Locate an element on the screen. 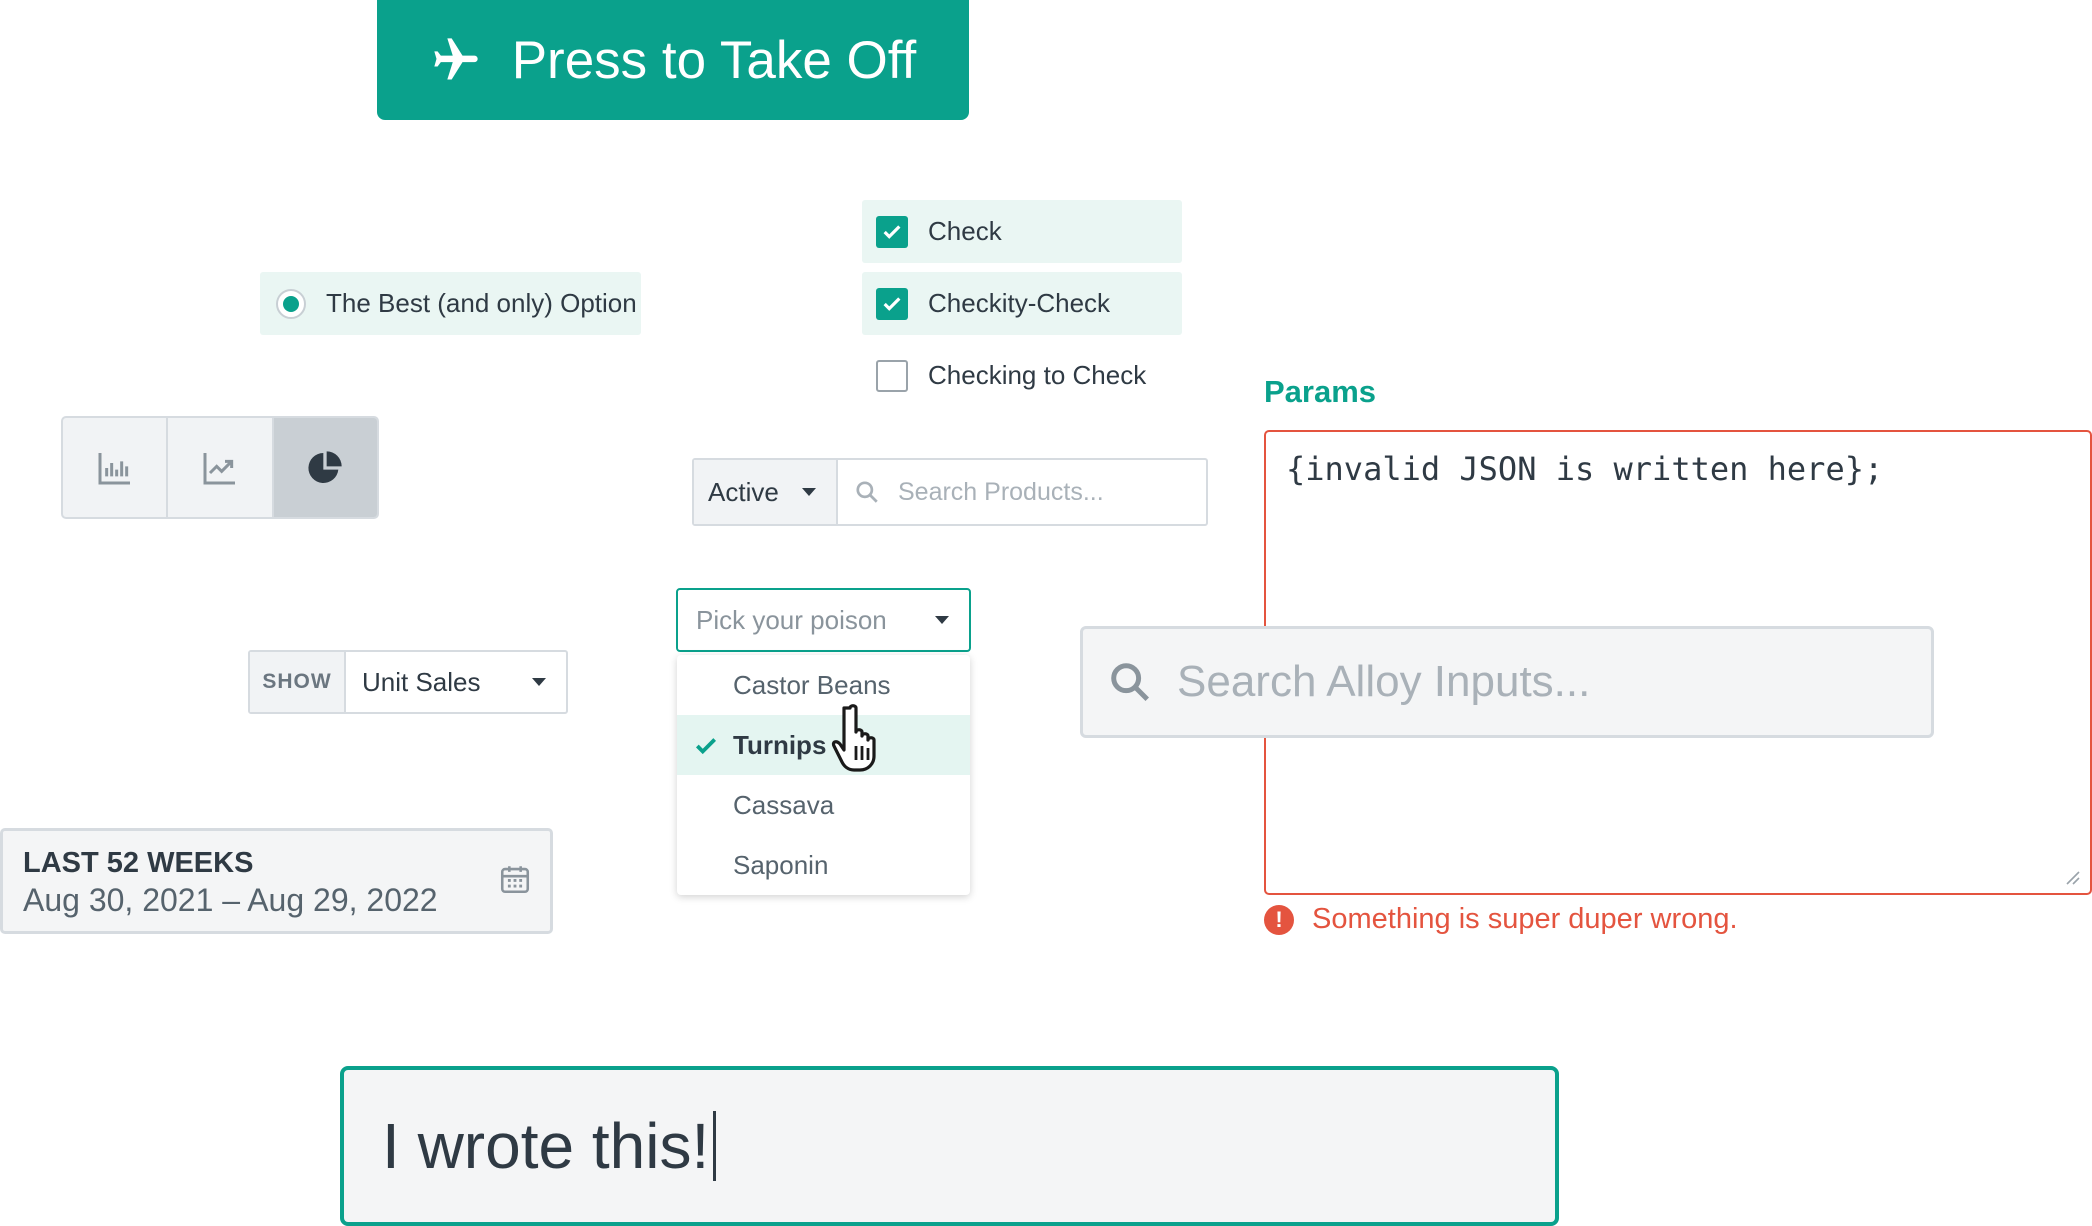  line-chart-icon is located at coordinates (219, 468).